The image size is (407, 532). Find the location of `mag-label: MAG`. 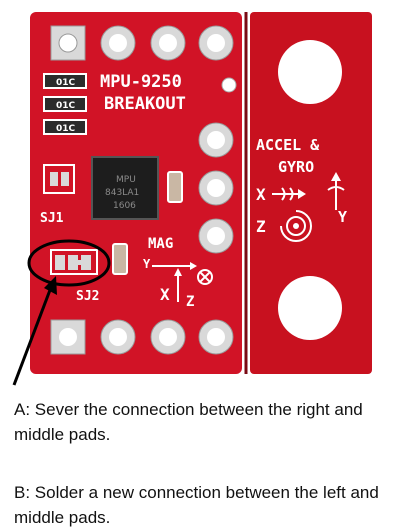

mag-label: MAG is located at coordinates (160, 244).